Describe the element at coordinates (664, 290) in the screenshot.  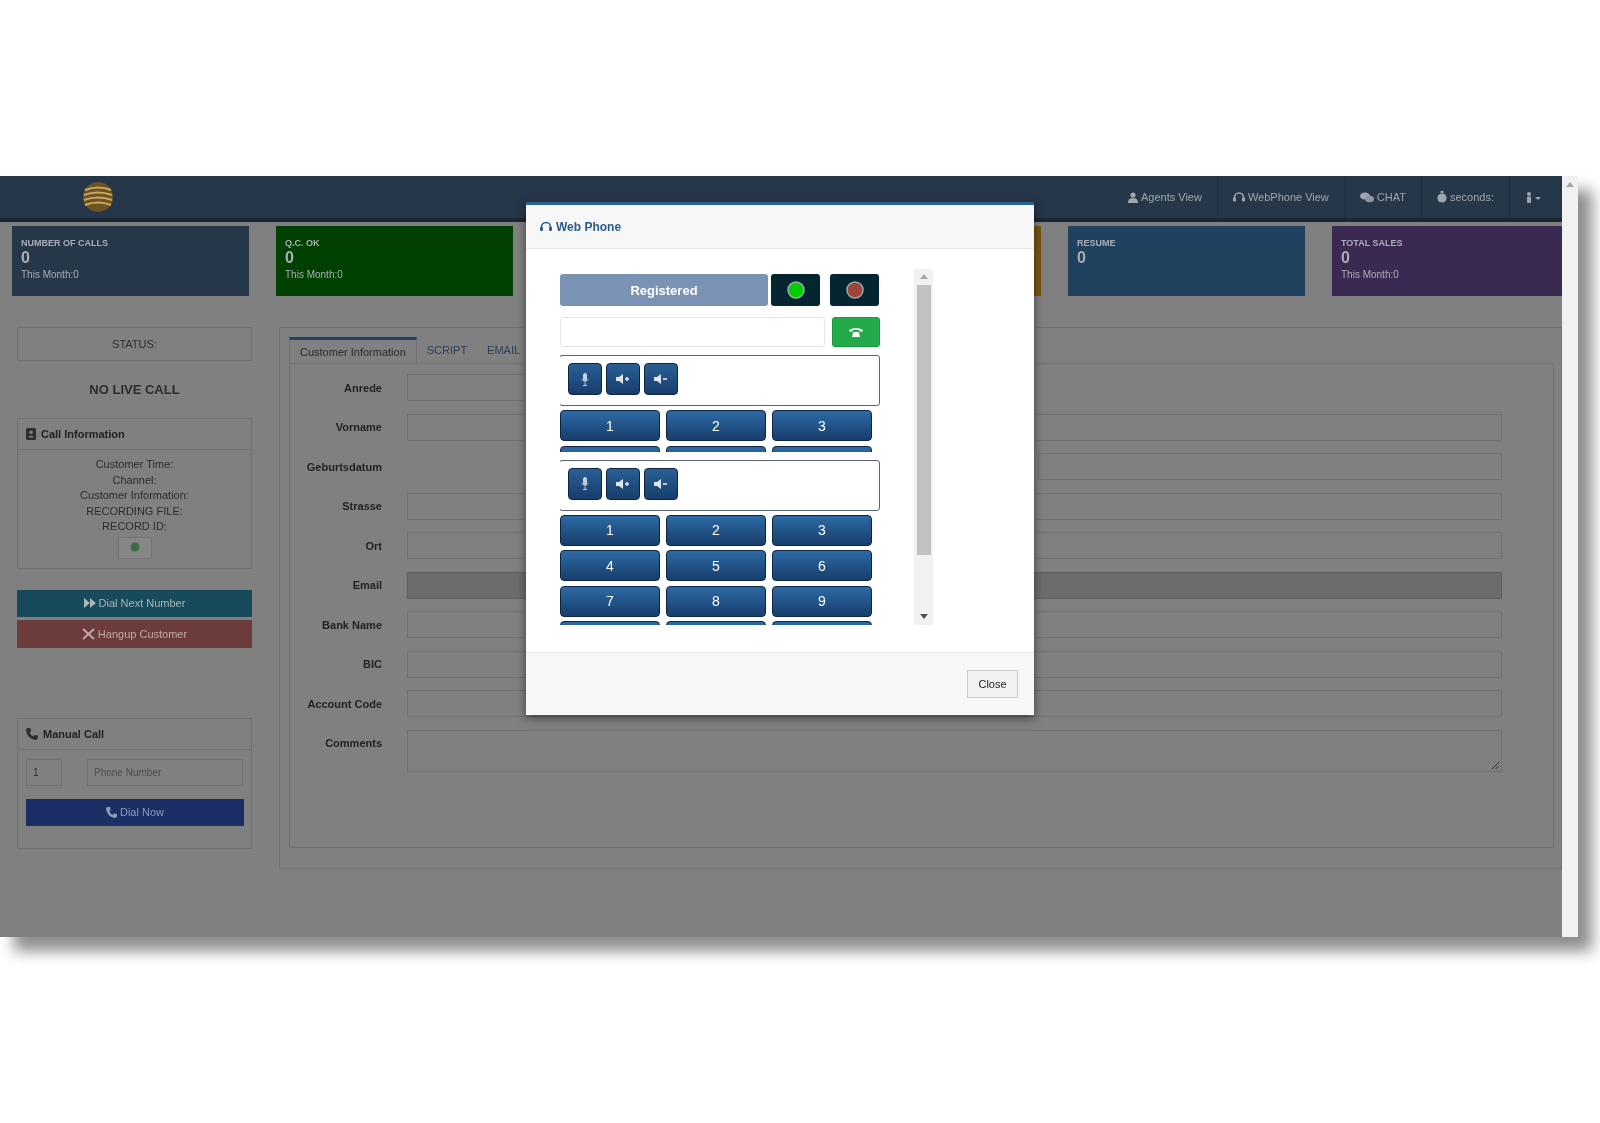
I see `registration-status: Registered` at that location.